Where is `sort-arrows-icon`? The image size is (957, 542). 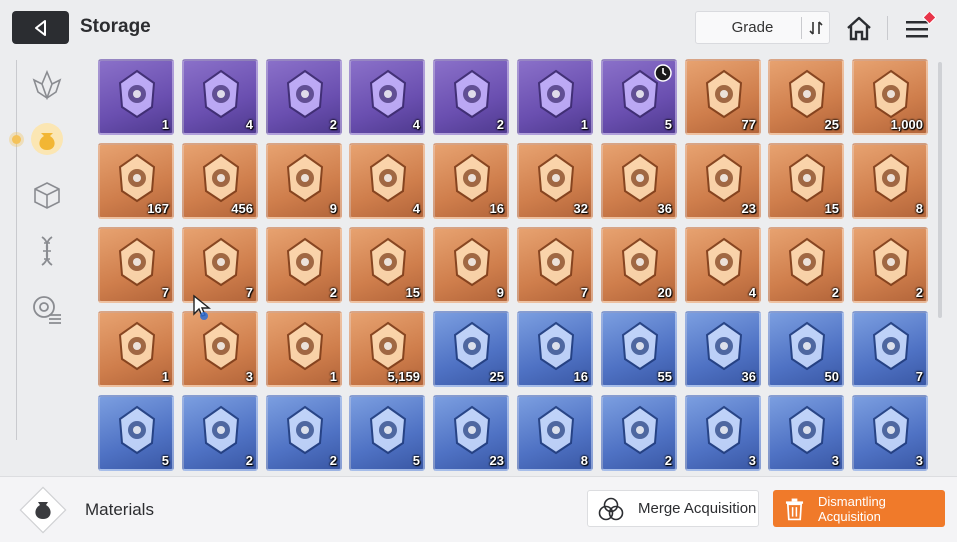 sort-arrows-icon is located at coordinates (815, 27).